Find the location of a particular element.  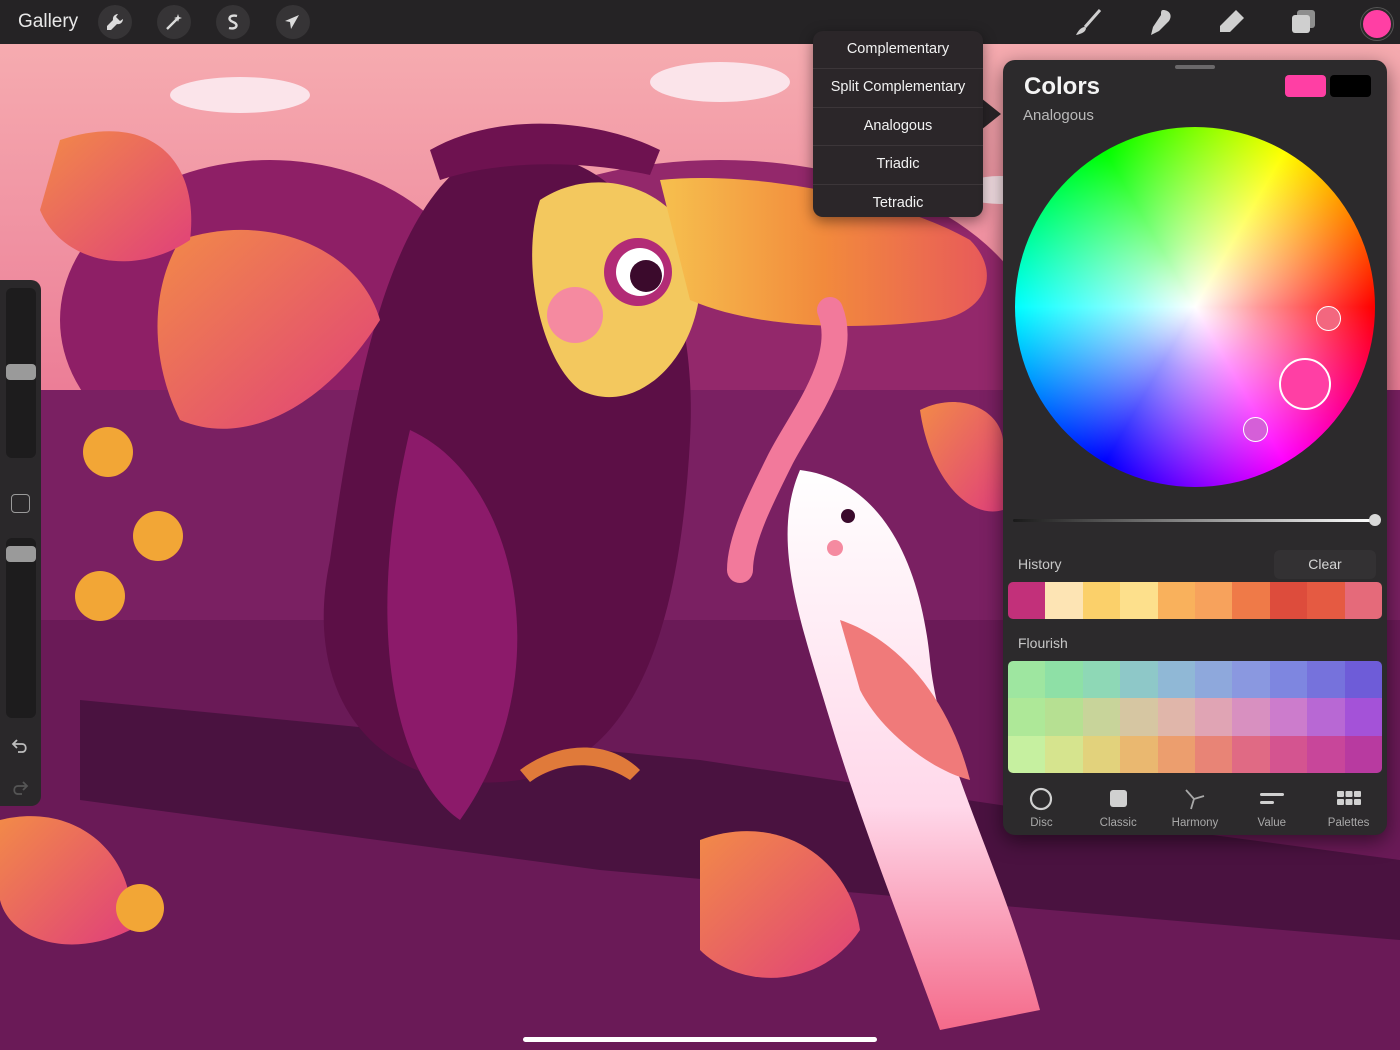

eraser-button is located at coordinates (1231, 22).